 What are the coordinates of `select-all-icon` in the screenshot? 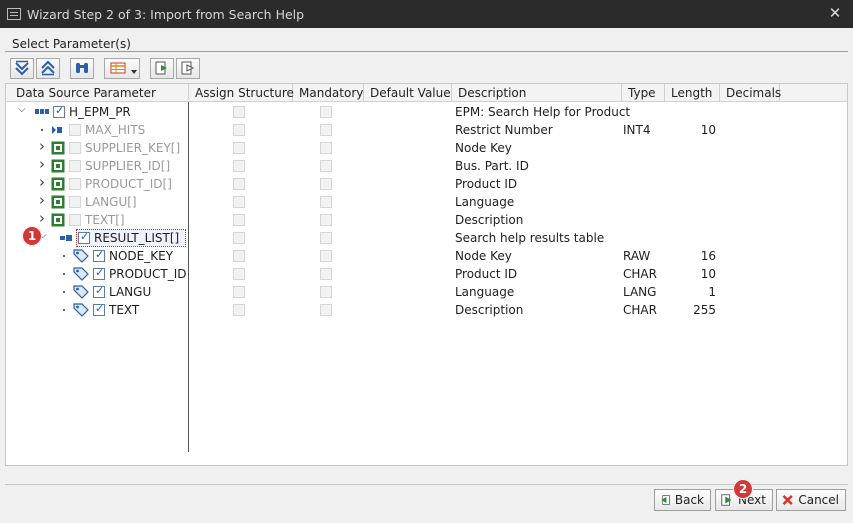 It's located at (161, 68).